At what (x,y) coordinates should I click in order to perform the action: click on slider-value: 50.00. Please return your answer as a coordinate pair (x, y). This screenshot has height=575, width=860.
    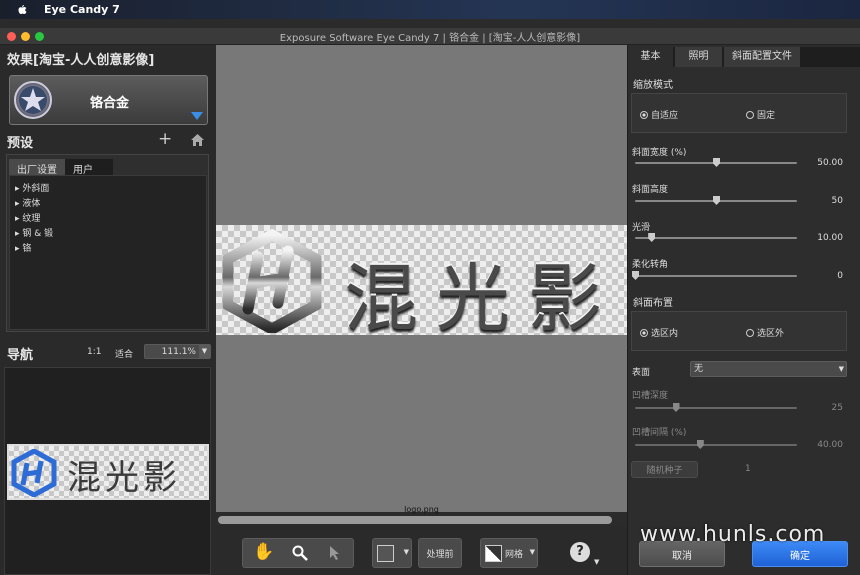
    Looking at the image, I should click on (823, 163).